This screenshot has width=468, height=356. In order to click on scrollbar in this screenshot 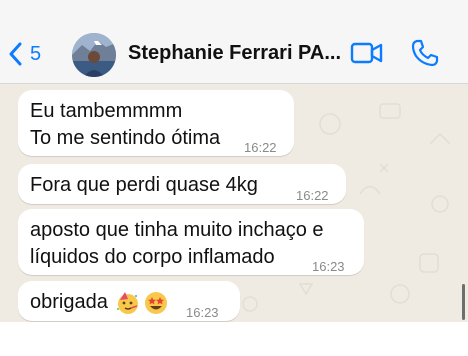, I will do `click(463, 302)`.